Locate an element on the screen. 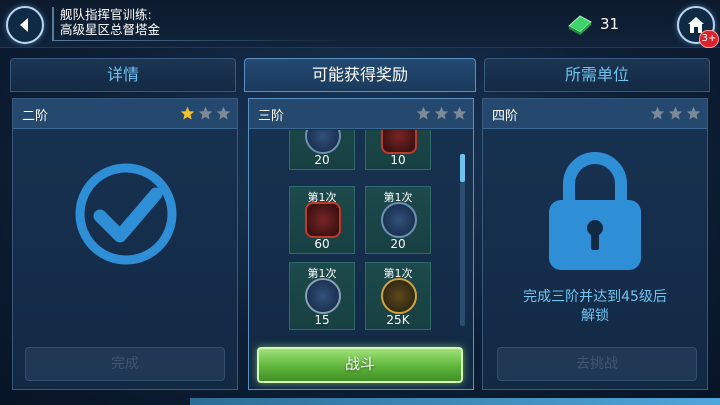 The image size is (720, 405). reward-quantity: 15 is located at coordinates (322, 320).